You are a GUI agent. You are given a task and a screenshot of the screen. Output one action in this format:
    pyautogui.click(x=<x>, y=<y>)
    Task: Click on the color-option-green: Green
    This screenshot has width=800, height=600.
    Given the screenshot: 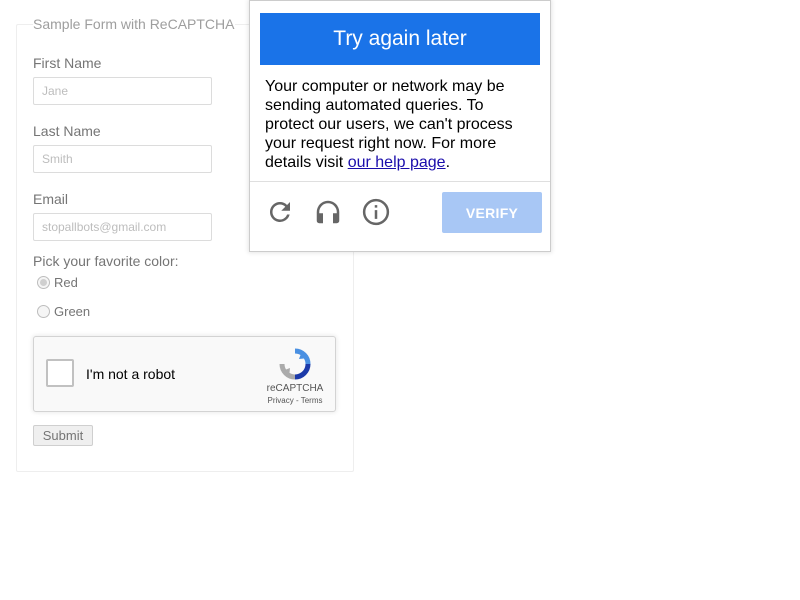 What is the action you would take?
    pyautogui.click(x=63, y=311)
    